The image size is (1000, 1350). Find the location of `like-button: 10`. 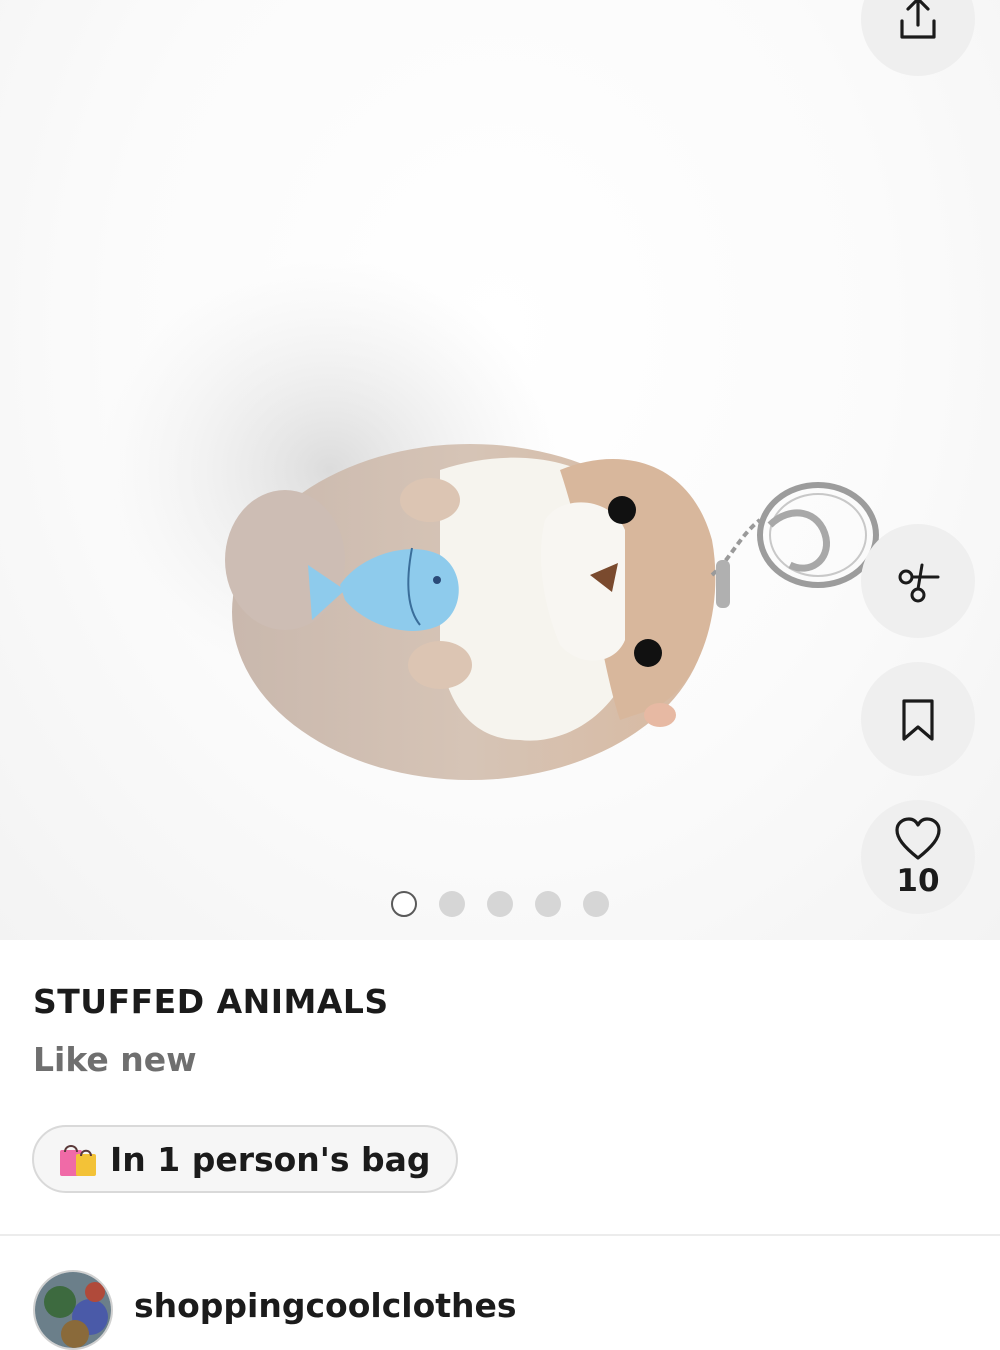

like-button: 10 is located at coordinates (918, 857).